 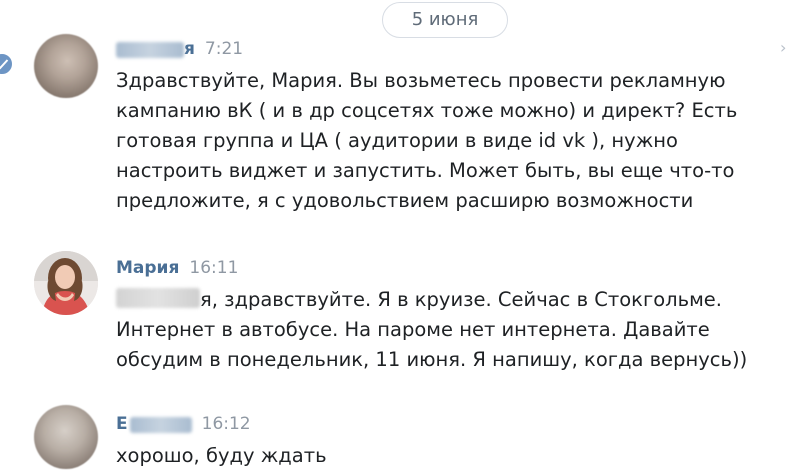 I want to click on message-time: 16:12, so click(x=226, y=424).